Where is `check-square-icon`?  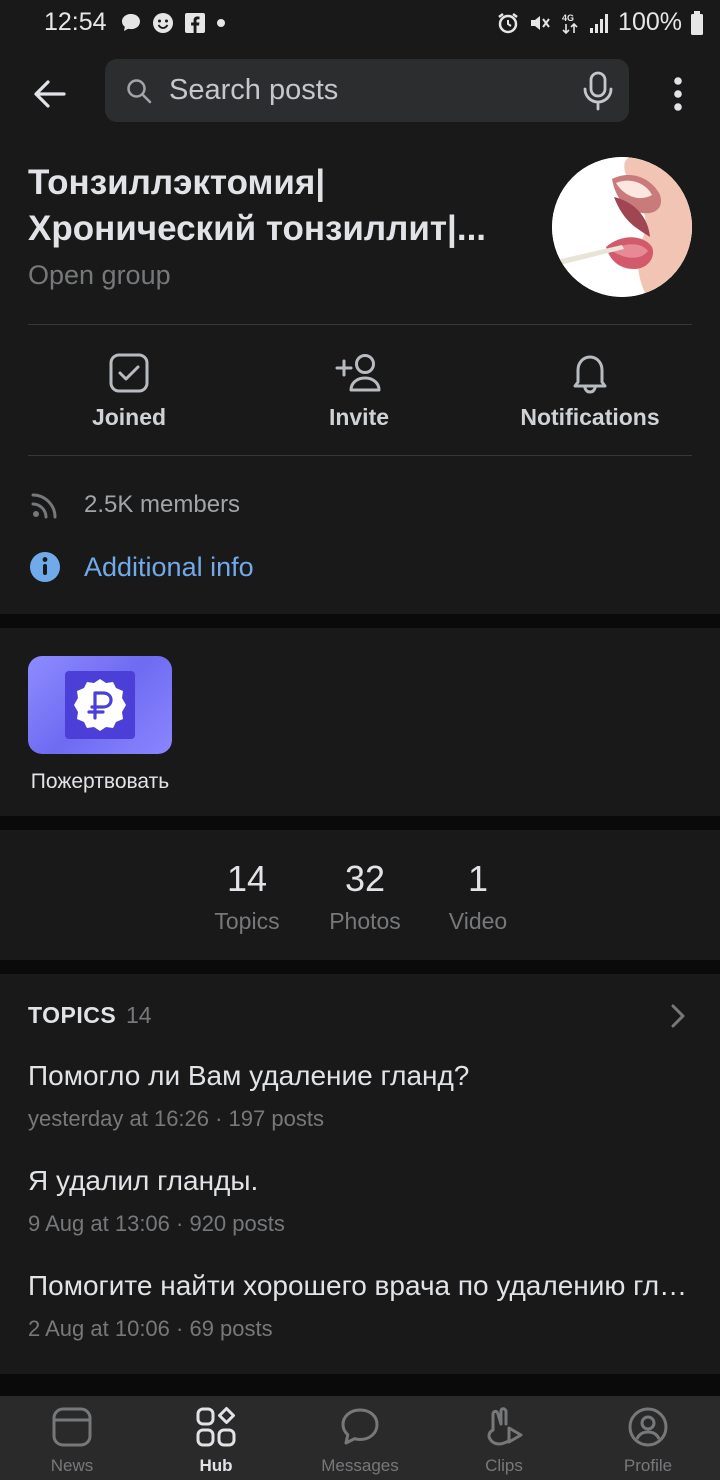
check-square-icon is located at coordinates (129, 373).